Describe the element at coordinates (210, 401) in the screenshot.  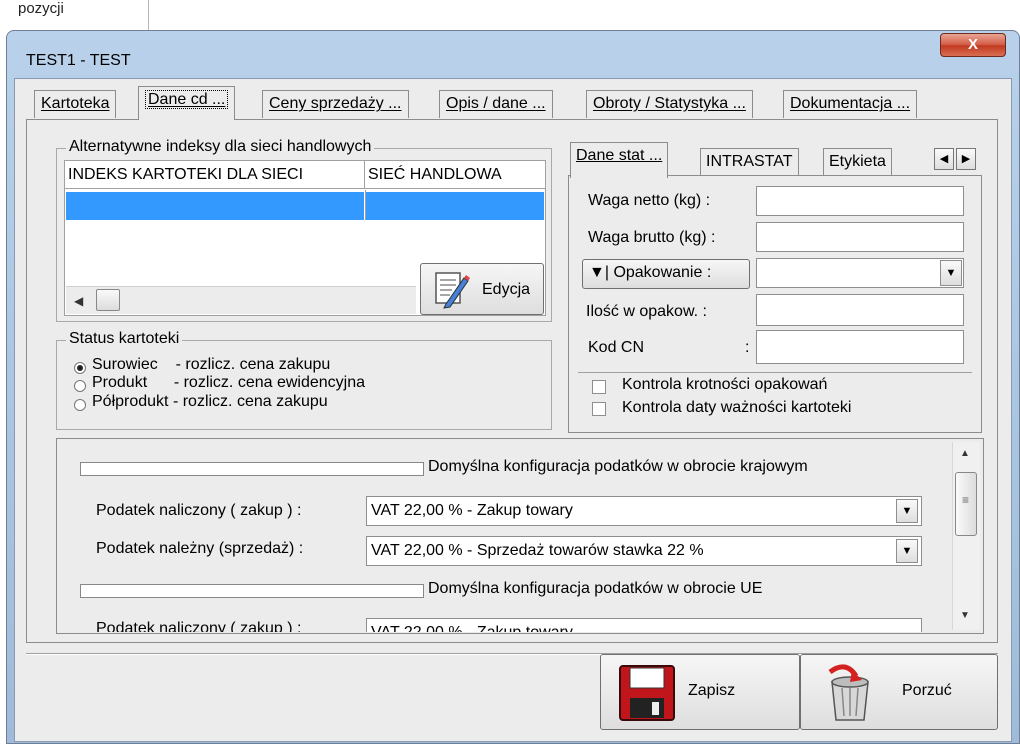
I see `radio-polprodukt-label: Półprodukt - rozlicz. cena zakupu` at that location.